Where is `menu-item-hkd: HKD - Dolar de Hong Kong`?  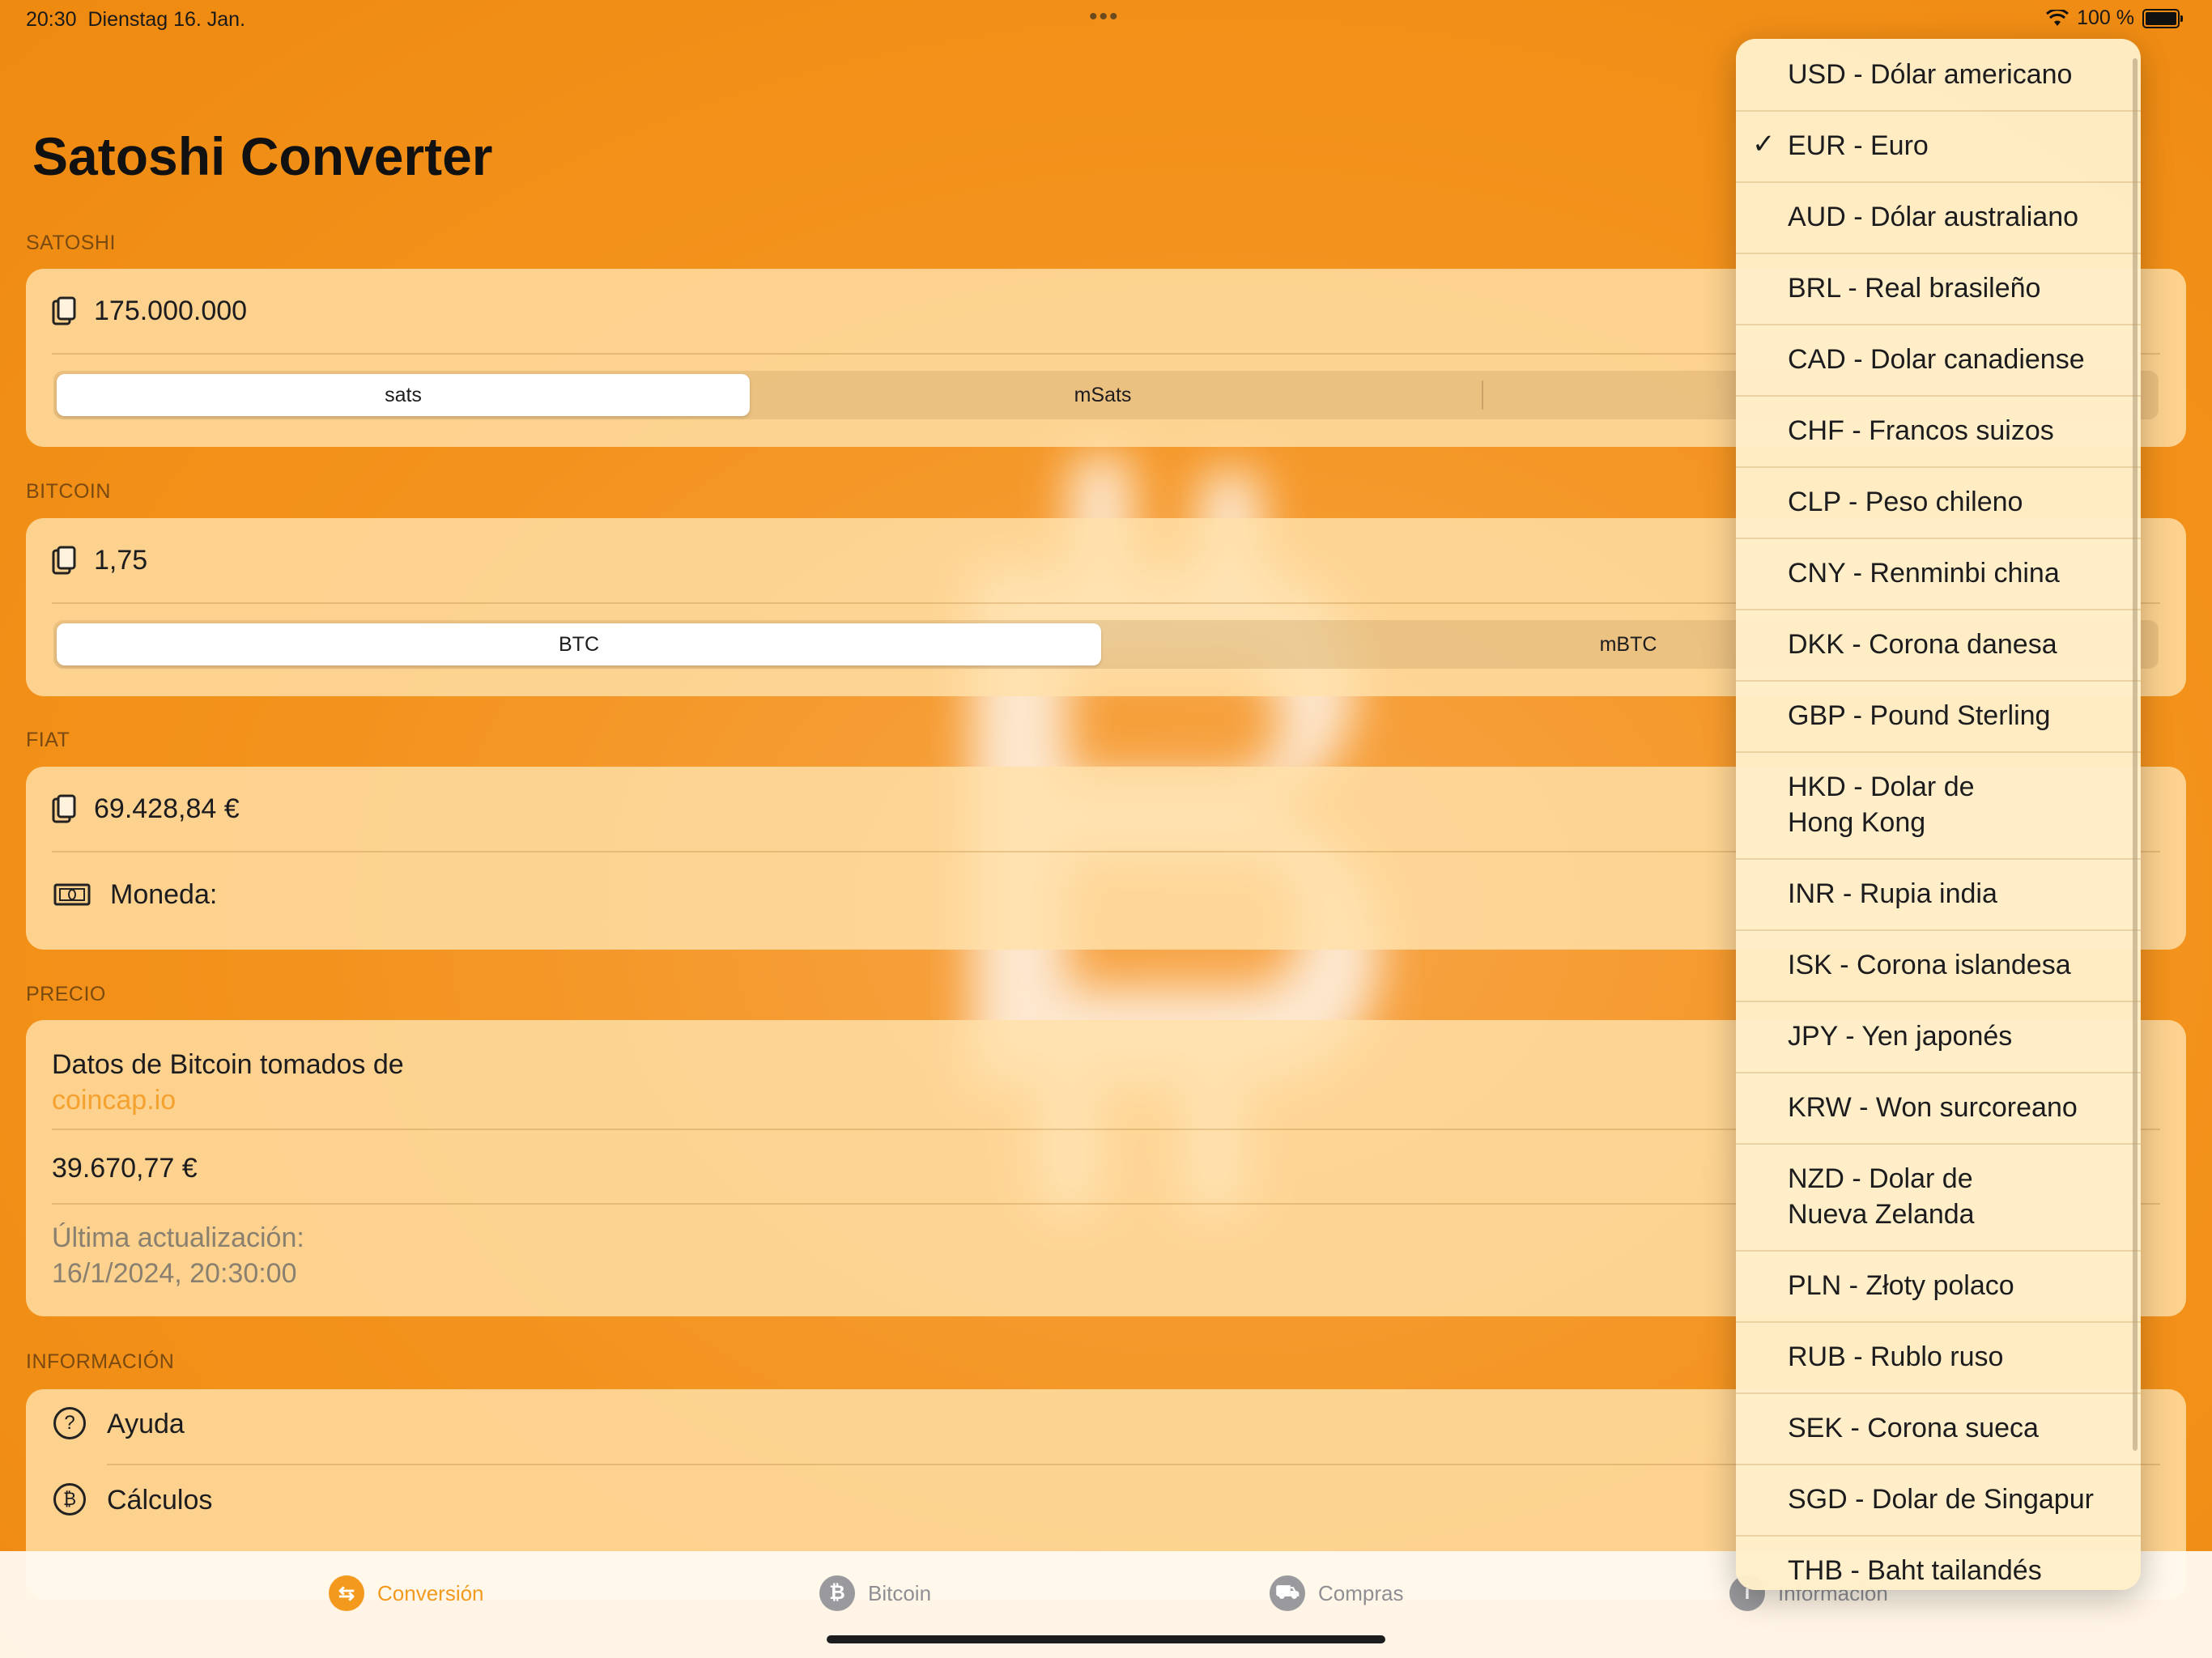
menu-item-hkd: HKD - Dolar de Hong Kong is located at coordinates (1939, 805).